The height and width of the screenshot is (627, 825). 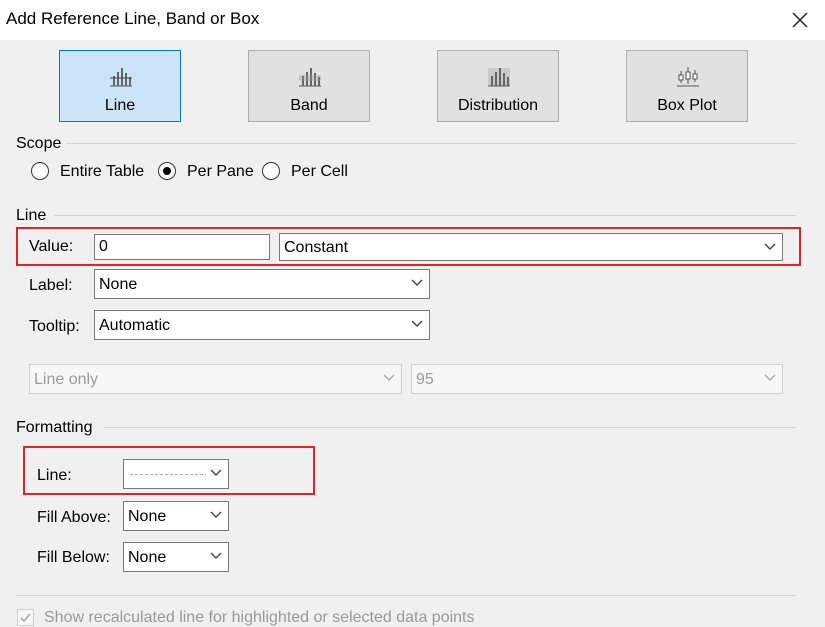 What do you see at coordinates (73, 557) in the screenshot?
I see `fill-below-label: Fill Below:` at bounding box center [73, 557].